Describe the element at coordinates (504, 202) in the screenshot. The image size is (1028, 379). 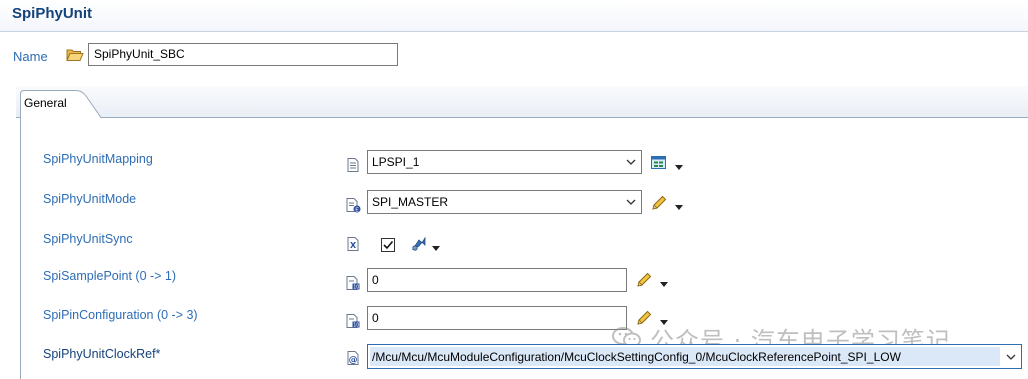
I see `spi-phy-unit-mode-select: SPI_MASTER` at that location.